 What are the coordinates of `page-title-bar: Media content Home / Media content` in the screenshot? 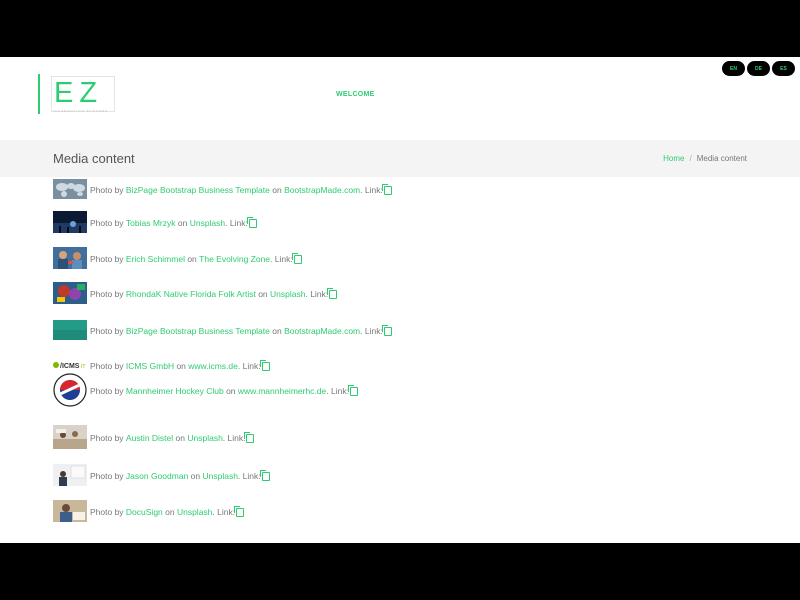 It's located at (400, 158).